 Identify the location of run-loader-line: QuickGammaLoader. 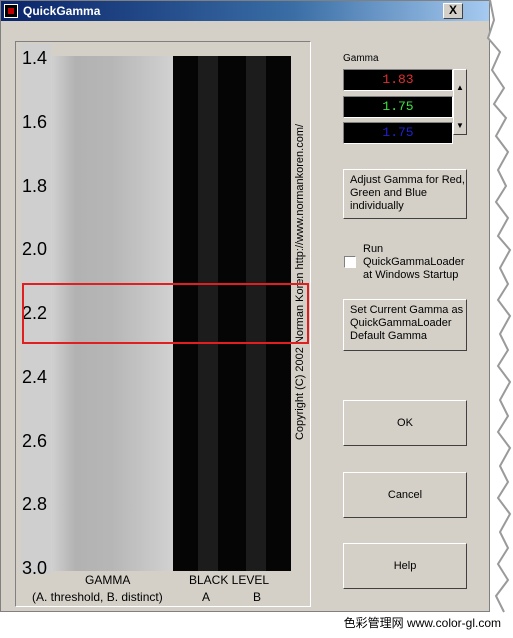
(414, 262).